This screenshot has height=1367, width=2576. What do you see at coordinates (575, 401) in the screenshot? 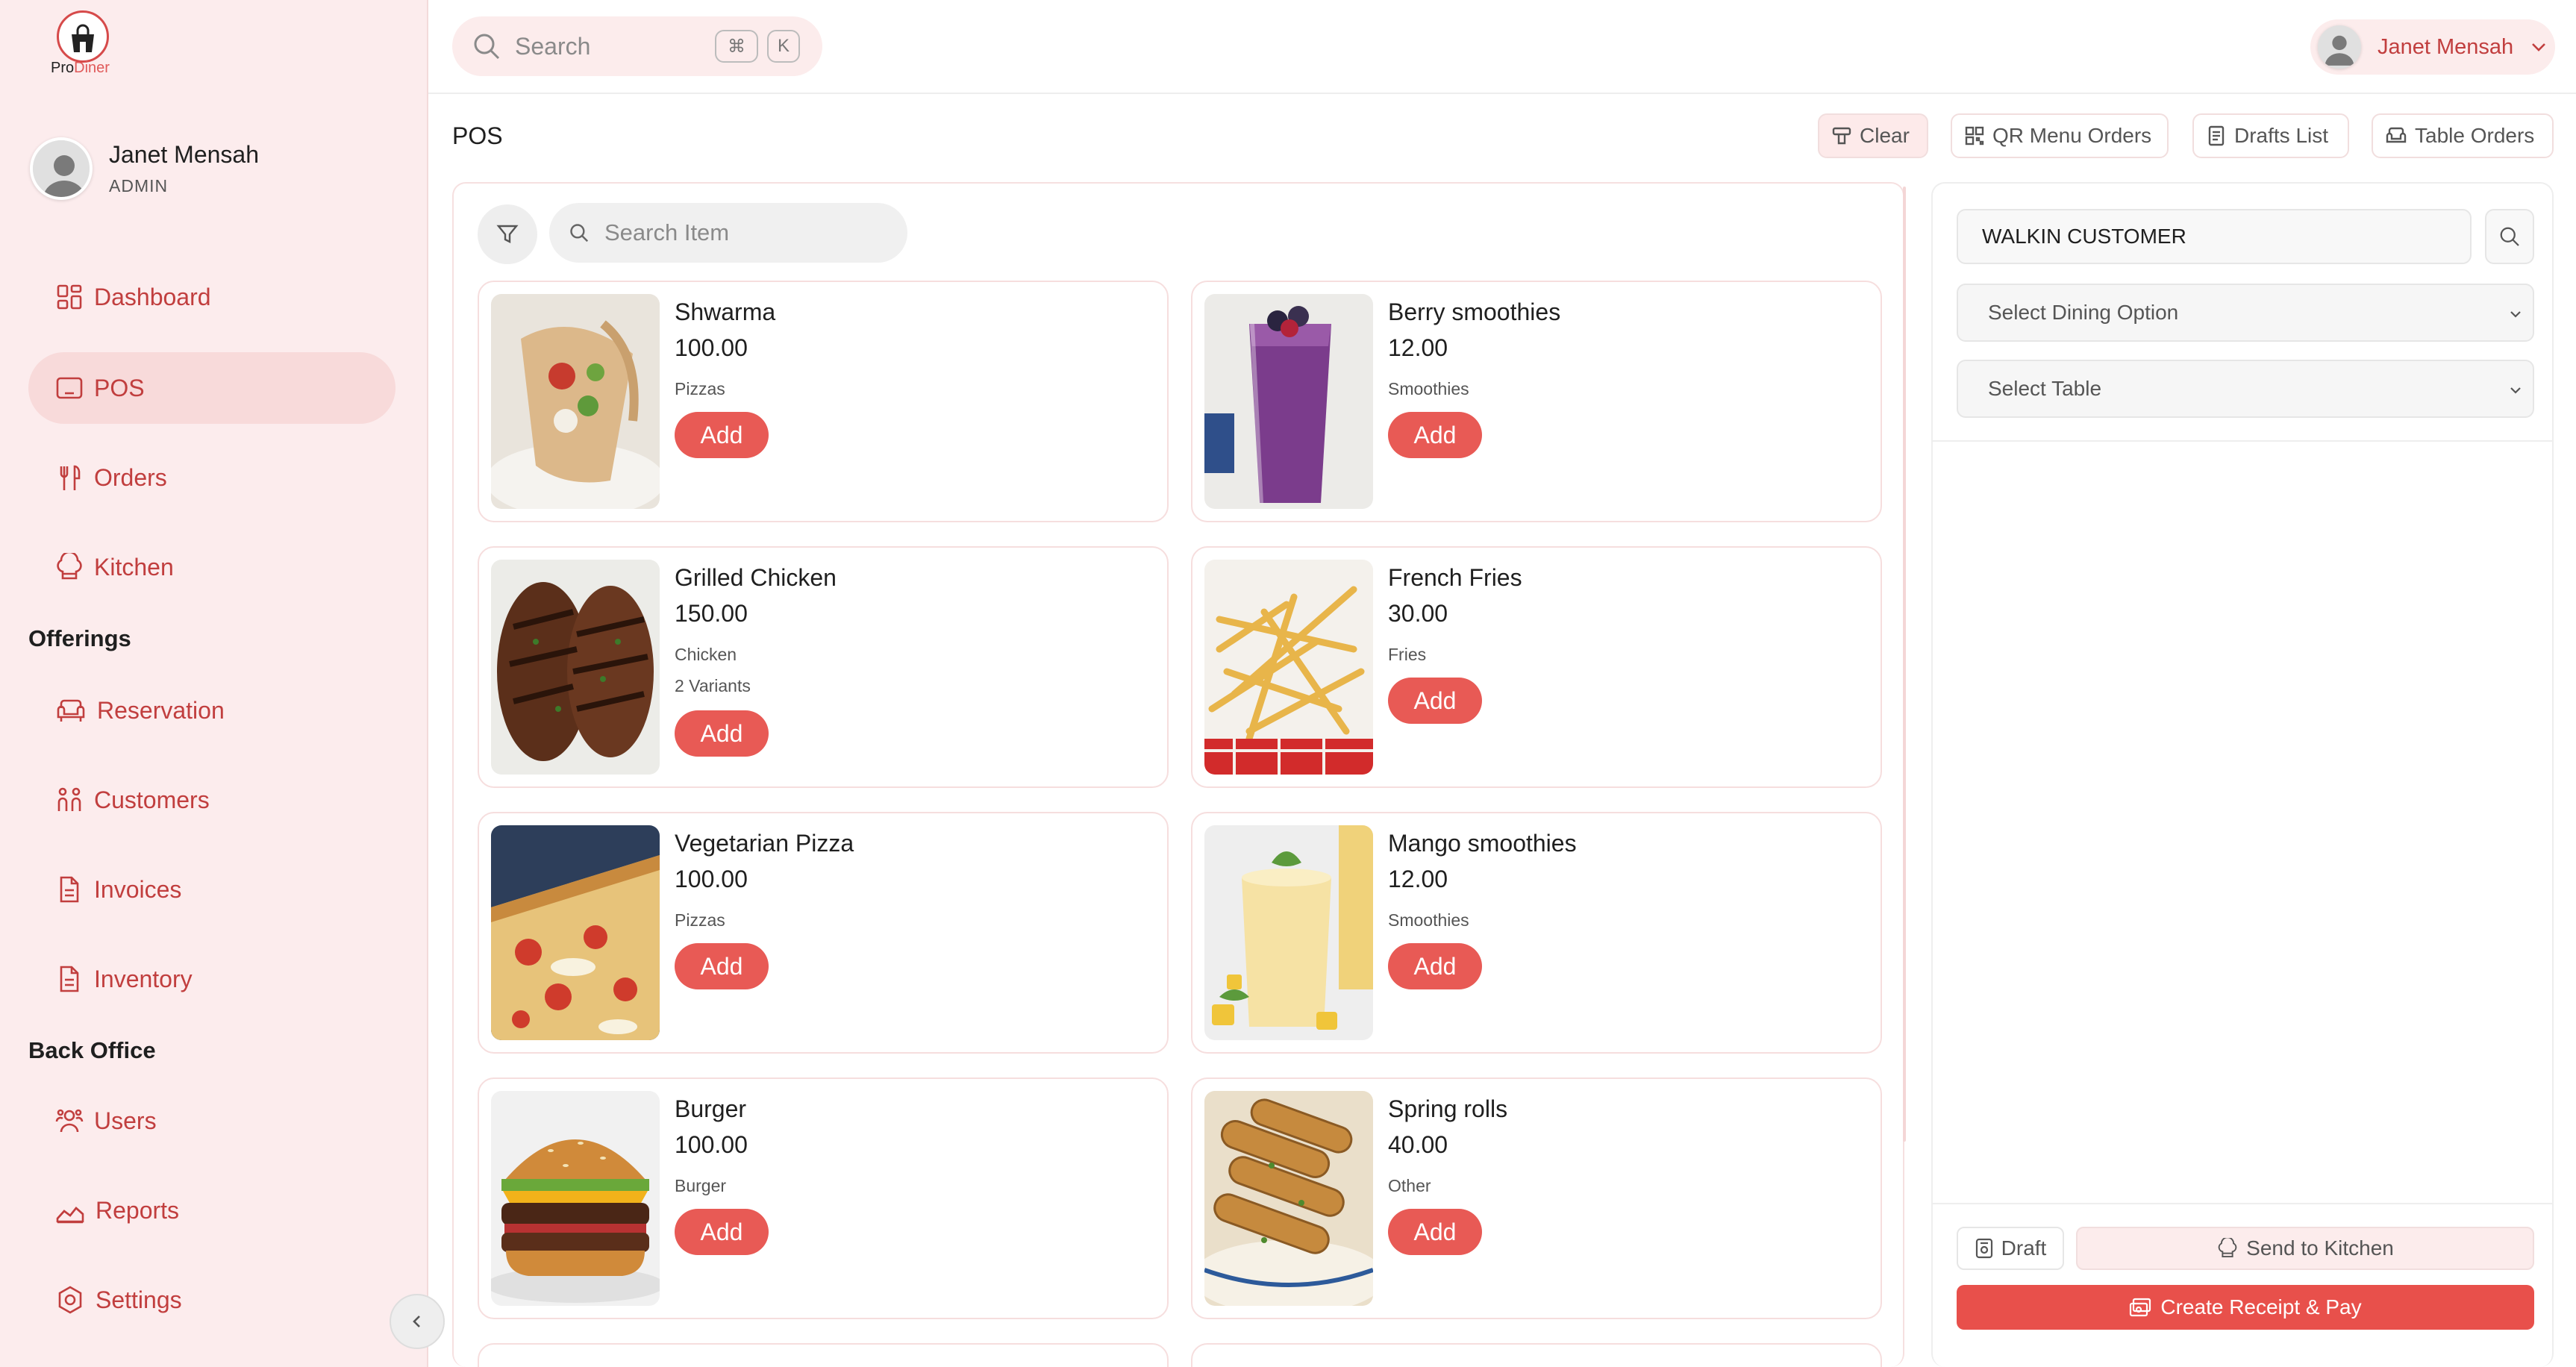
I see `item-image-shwarma` at bounding box center [575, 401].